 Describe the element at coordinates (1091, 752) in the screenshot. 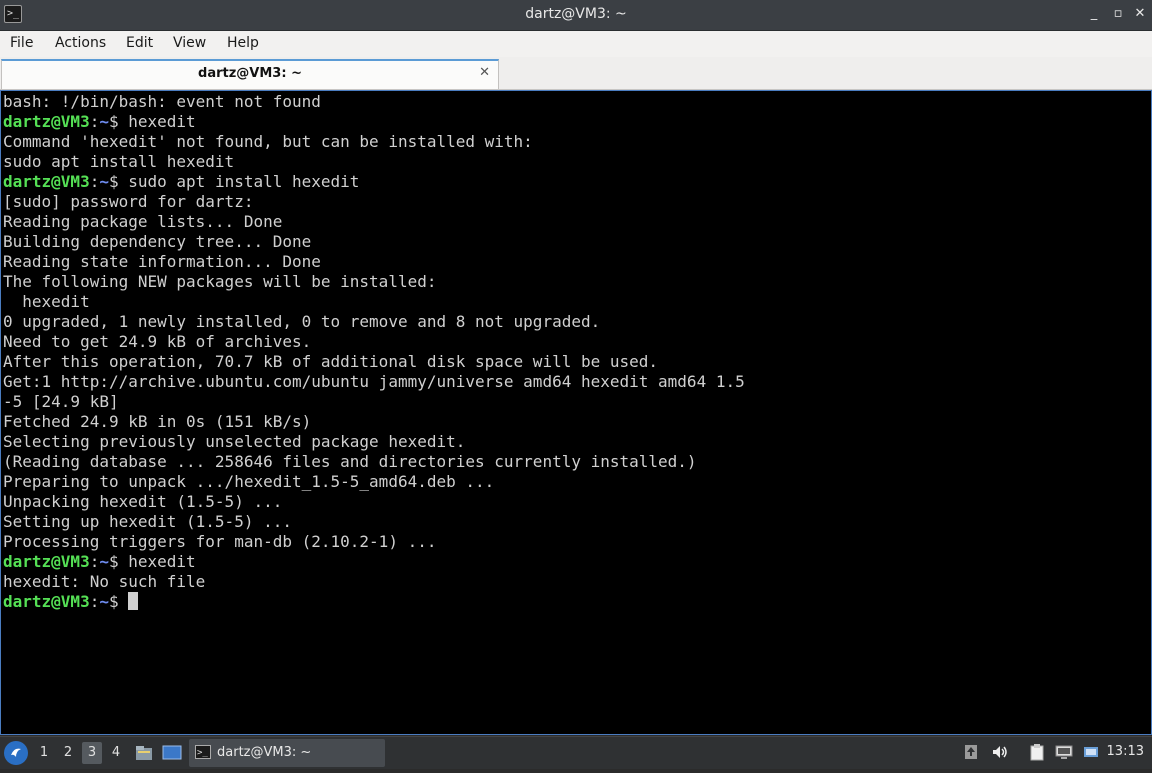

I see `notification-icon` at that location.